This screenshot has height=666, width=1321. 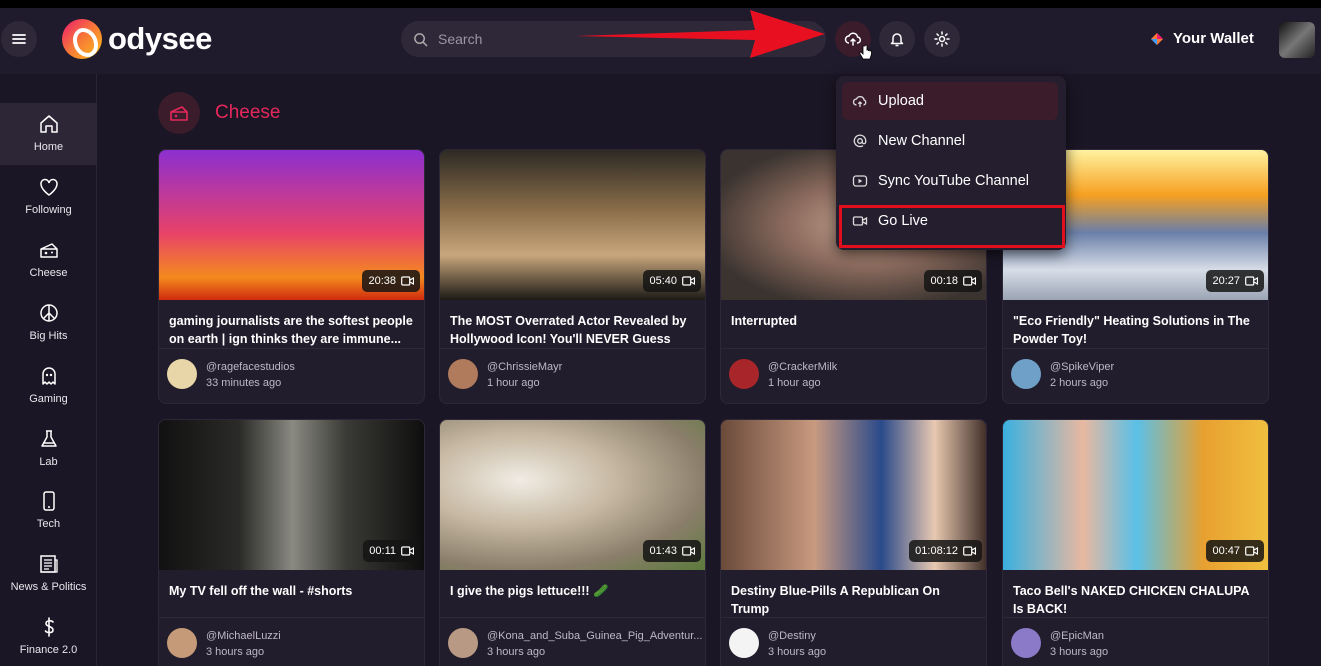 What do you see at coordinates (291, 375) in the screenshot?
I see `video-meta: @ragefacestudios 33 minutes ago` at bounding box center [291, 375].